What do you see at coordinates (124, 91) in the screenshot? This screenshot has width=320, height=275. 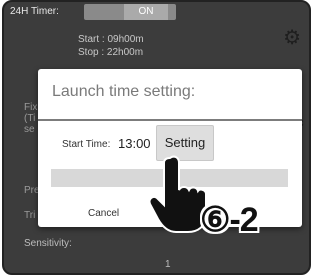 I see `dialog-title: Launch time setting:` at bounding box center [124, 91].